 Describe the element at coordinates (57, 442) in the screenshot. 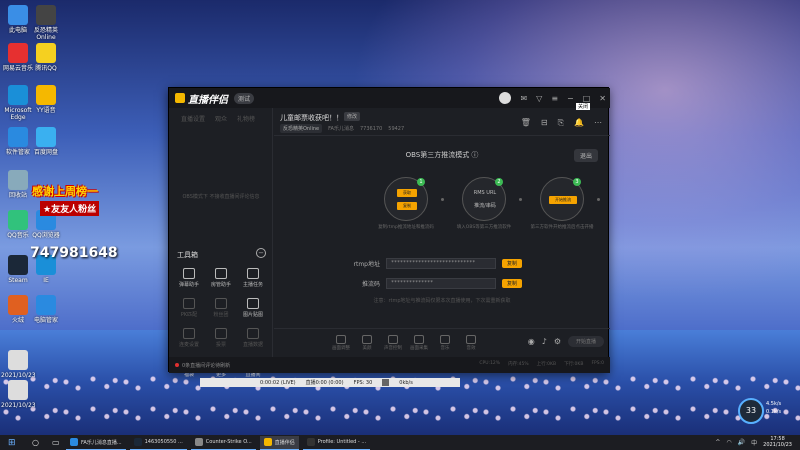

I see `task-view-icon: ▭` at that location.